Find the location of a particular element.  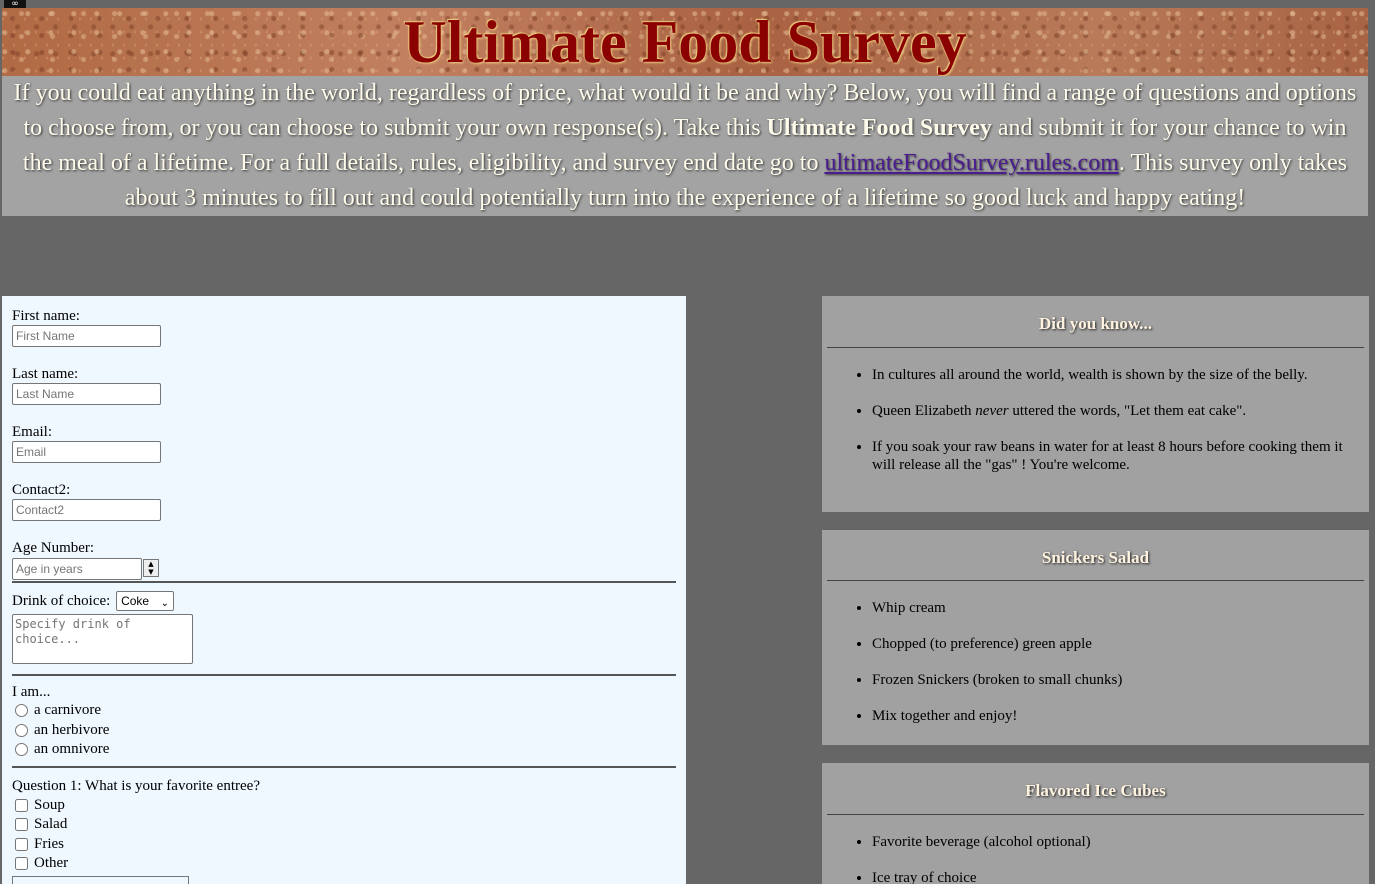

drink-label: Drink of choice: is located at coordinates (61, 601).